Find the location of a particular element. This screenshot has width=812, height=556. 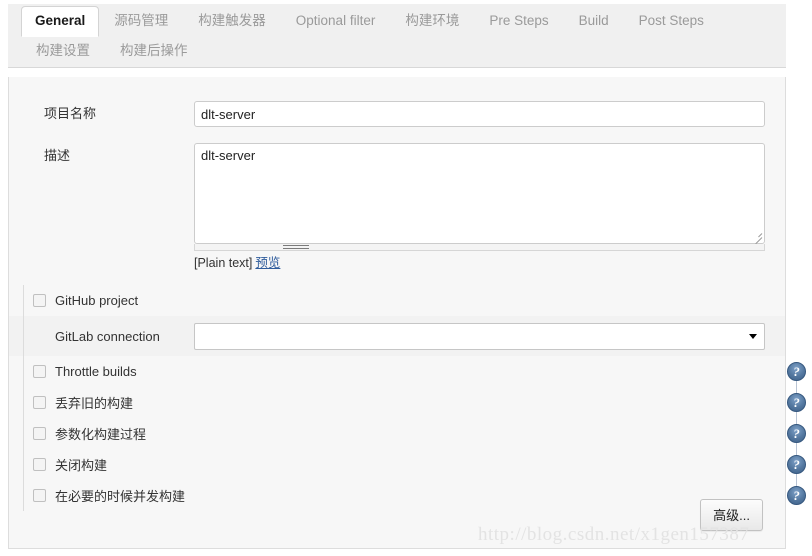

tab-post-build-actions: 构建后操作 is located at coordinates (154, 51).